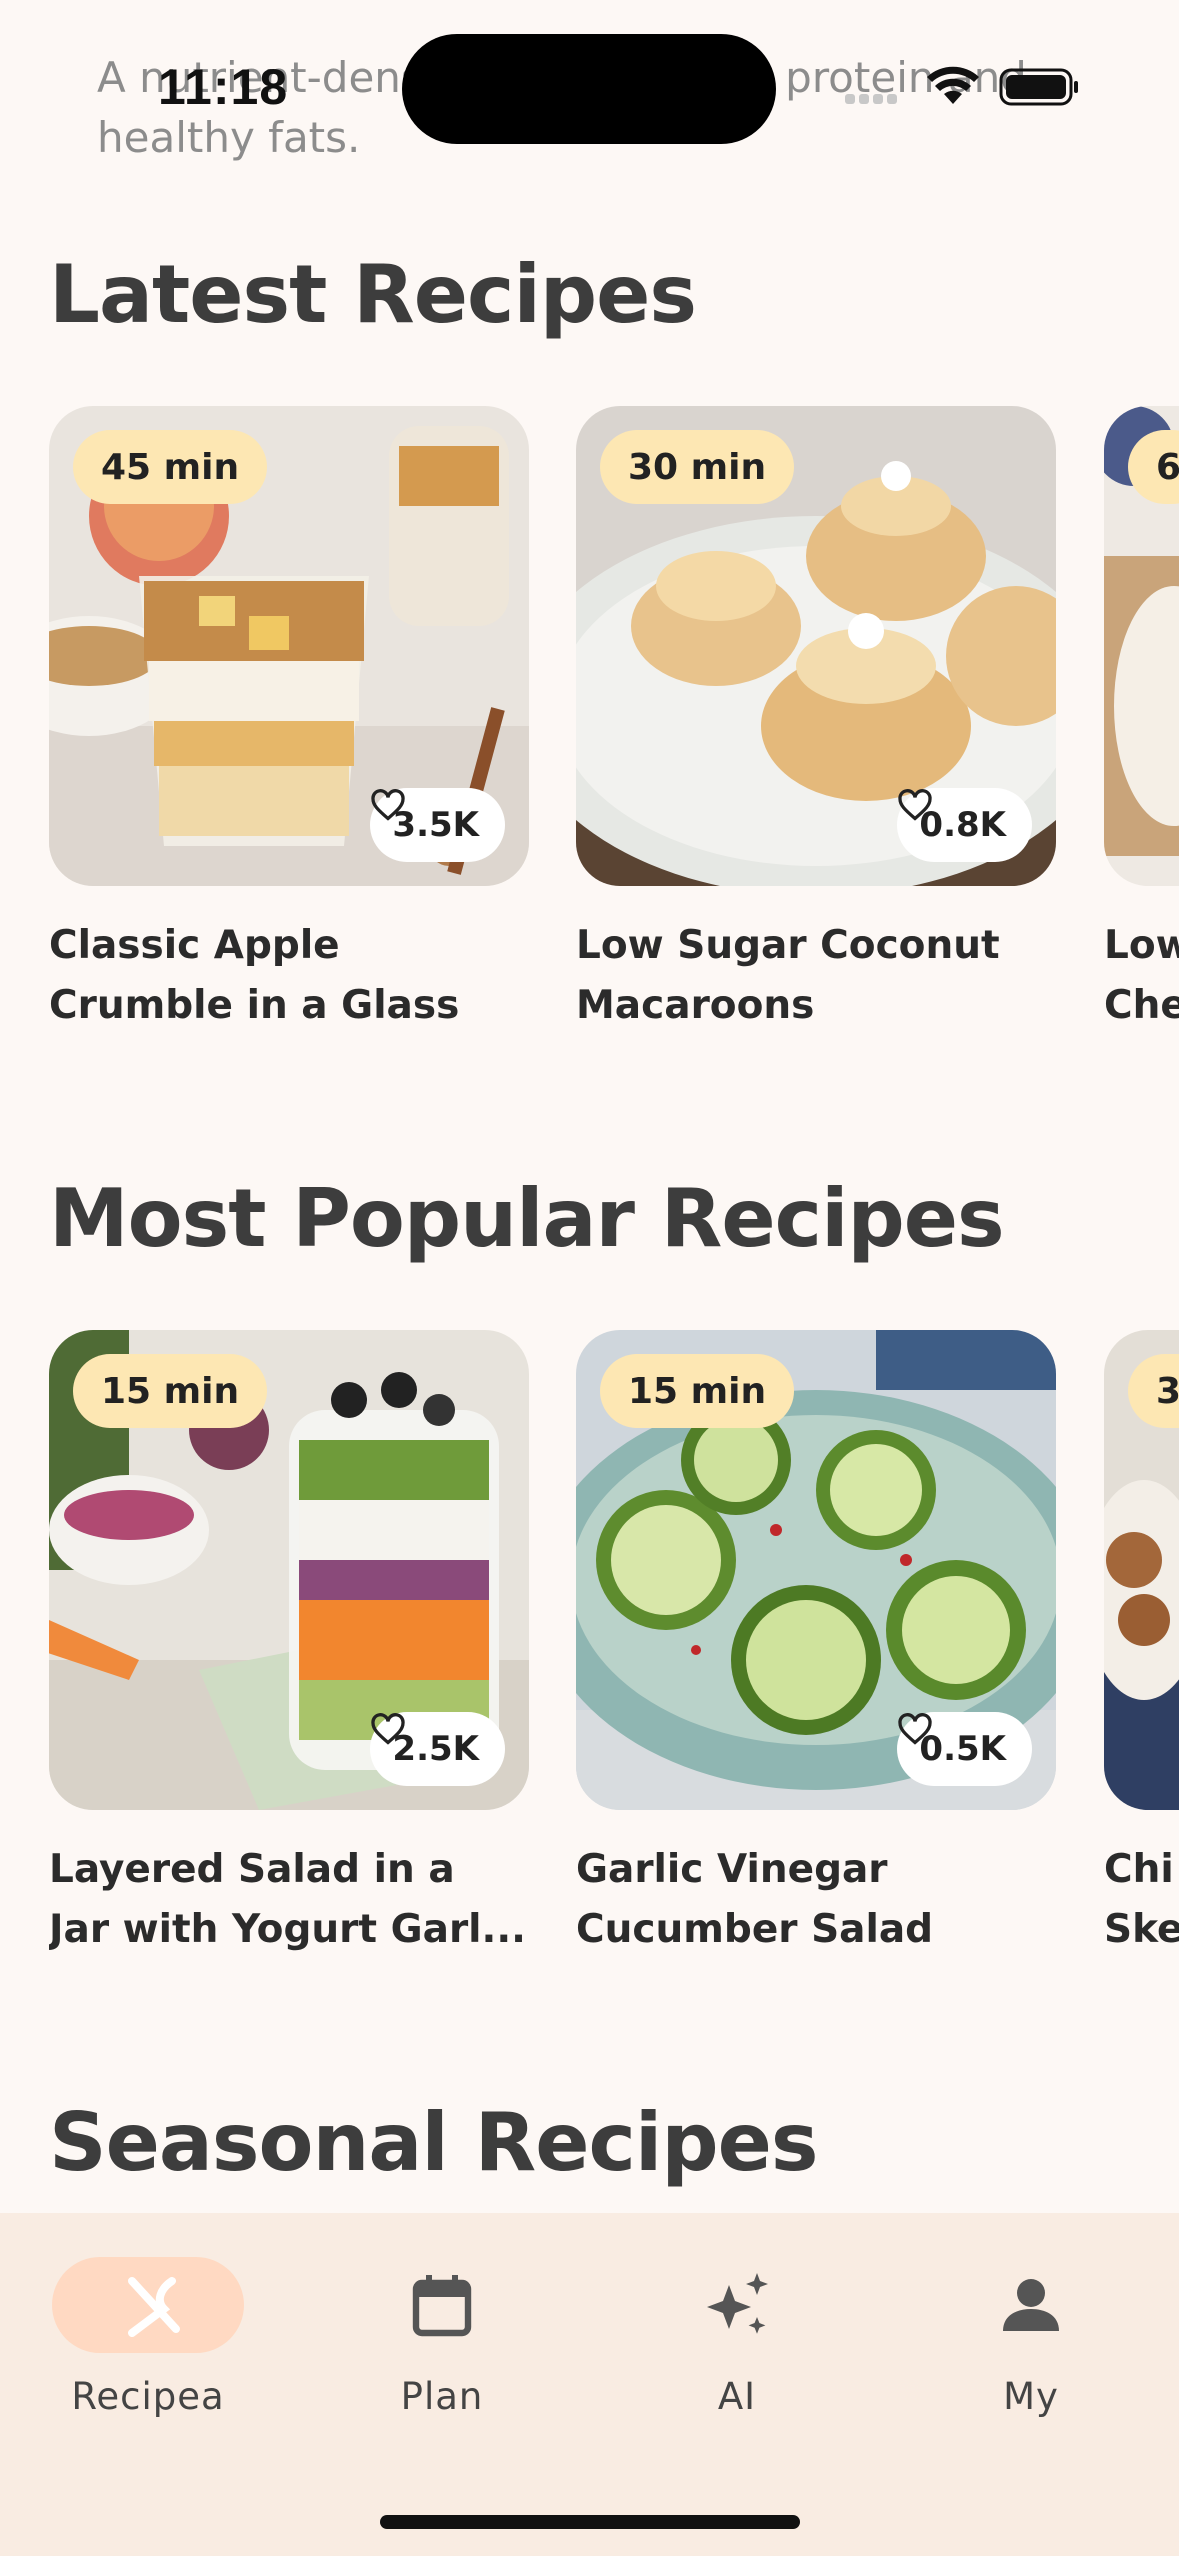 This screenshot has width=1179, height=2556. What do you see at coordinates (816, 646) in the screenshot?
I see `recipe-image-coconut-macaroons: 30 min 0.8K` at bounding box center [816, 646].